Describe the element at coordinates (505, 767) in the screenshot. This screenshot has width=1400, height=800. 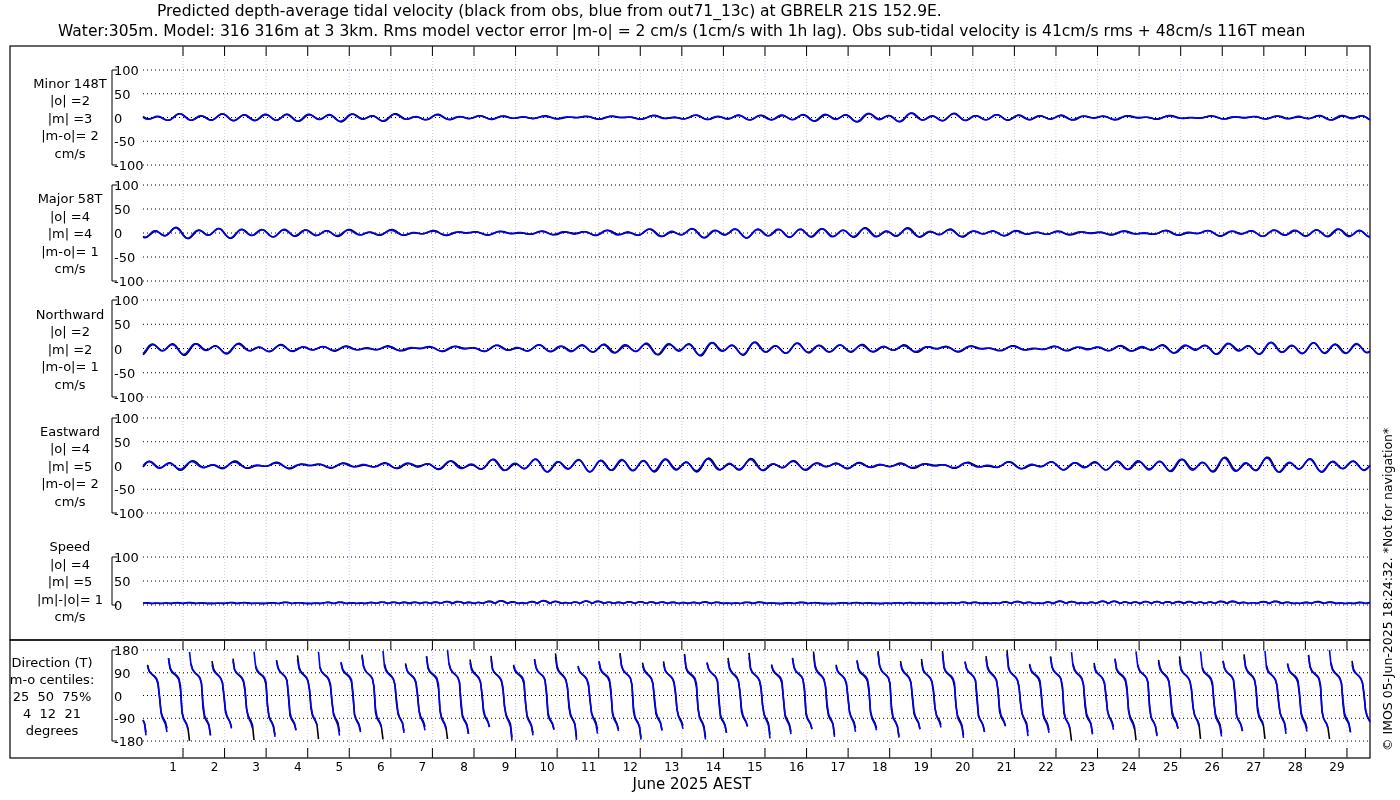
I see `axis-tick-label: 9` at that location.